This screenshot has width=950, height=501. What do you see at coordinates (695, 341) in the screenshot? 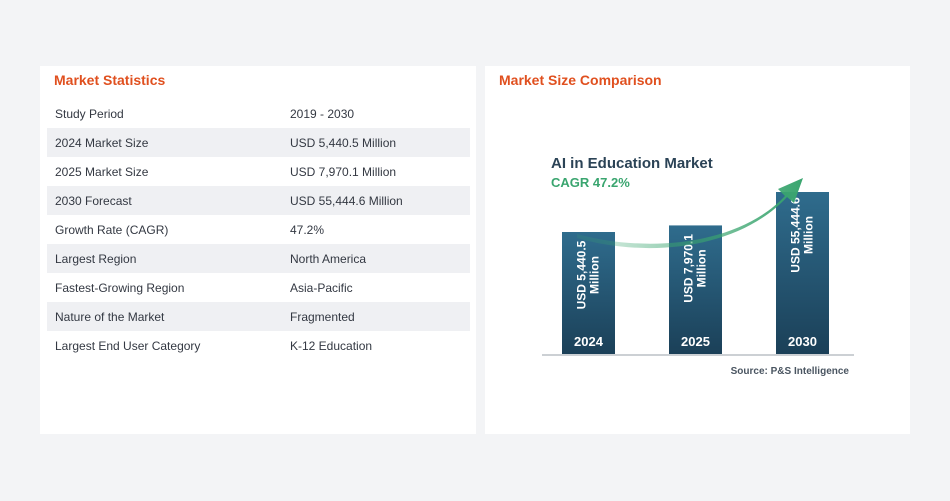
I see `bar-year-label: 2025` at bounding box center [695, 341].